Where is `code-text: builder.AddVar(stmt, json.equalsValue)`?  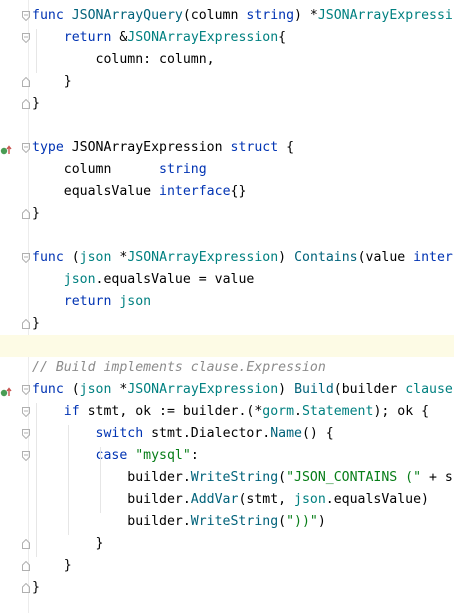
code-text: builder.AddVar(stmt, json.equalsValue) is located at coordinates (230, 500).